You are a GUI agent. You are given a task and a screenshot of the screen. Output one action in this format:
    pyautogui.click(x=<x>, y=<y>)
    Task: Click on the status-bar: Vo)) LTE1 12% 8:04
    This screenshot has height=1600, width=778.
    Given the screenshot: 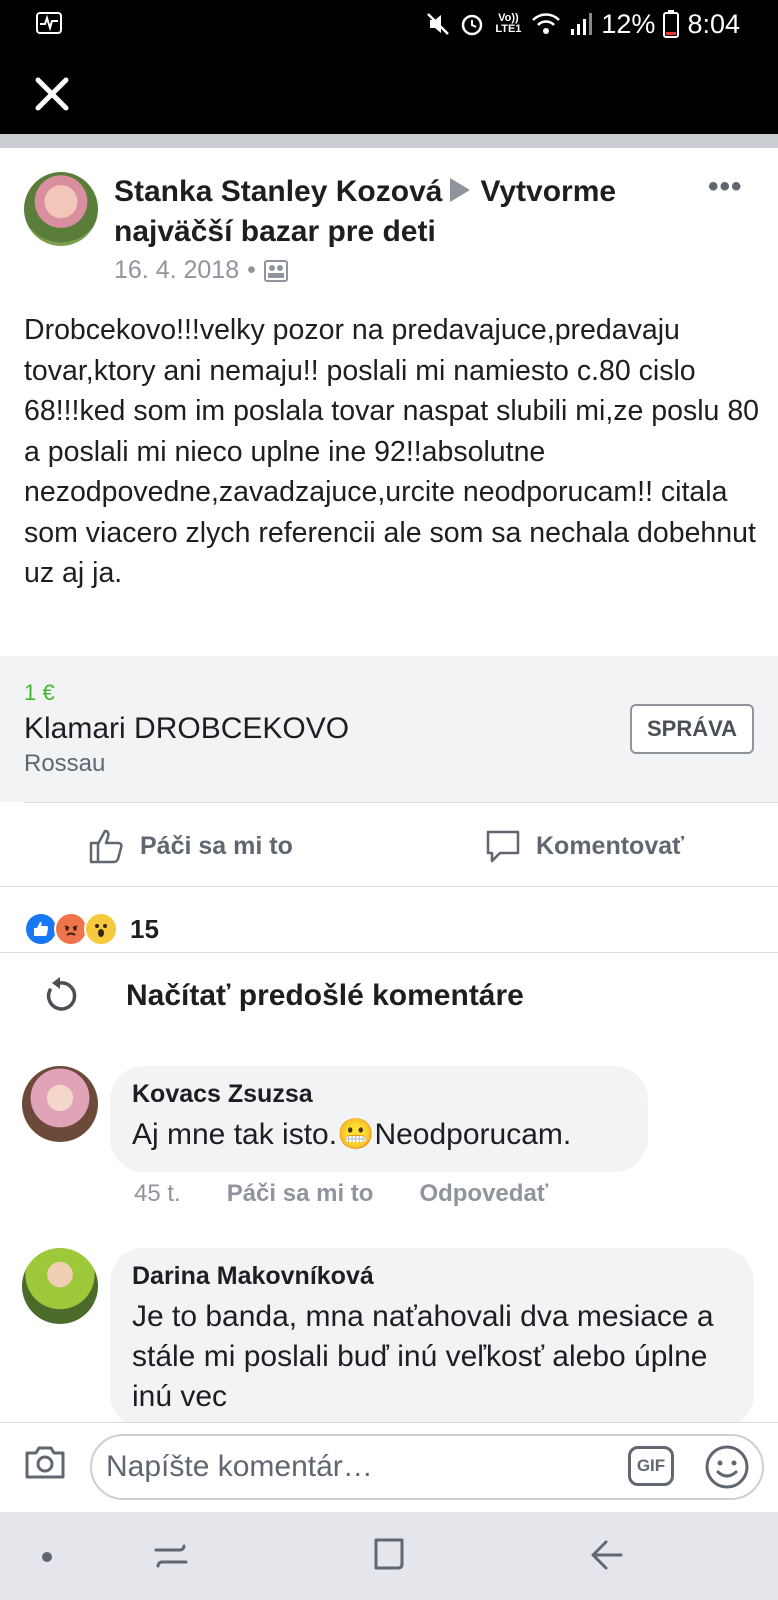 What is the action you would take?
    pyautogui.click(x=389, y=24)
    